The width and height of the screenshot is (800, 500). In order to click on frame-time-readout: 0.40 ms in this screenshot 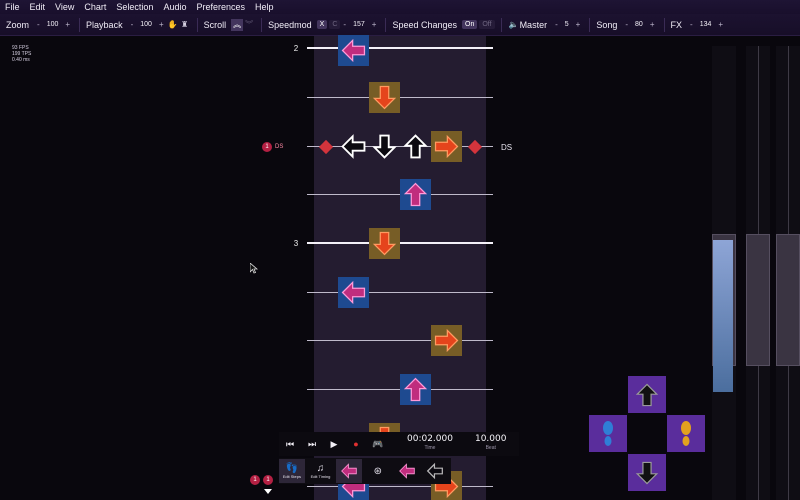, I will do `click(21, 60)`.